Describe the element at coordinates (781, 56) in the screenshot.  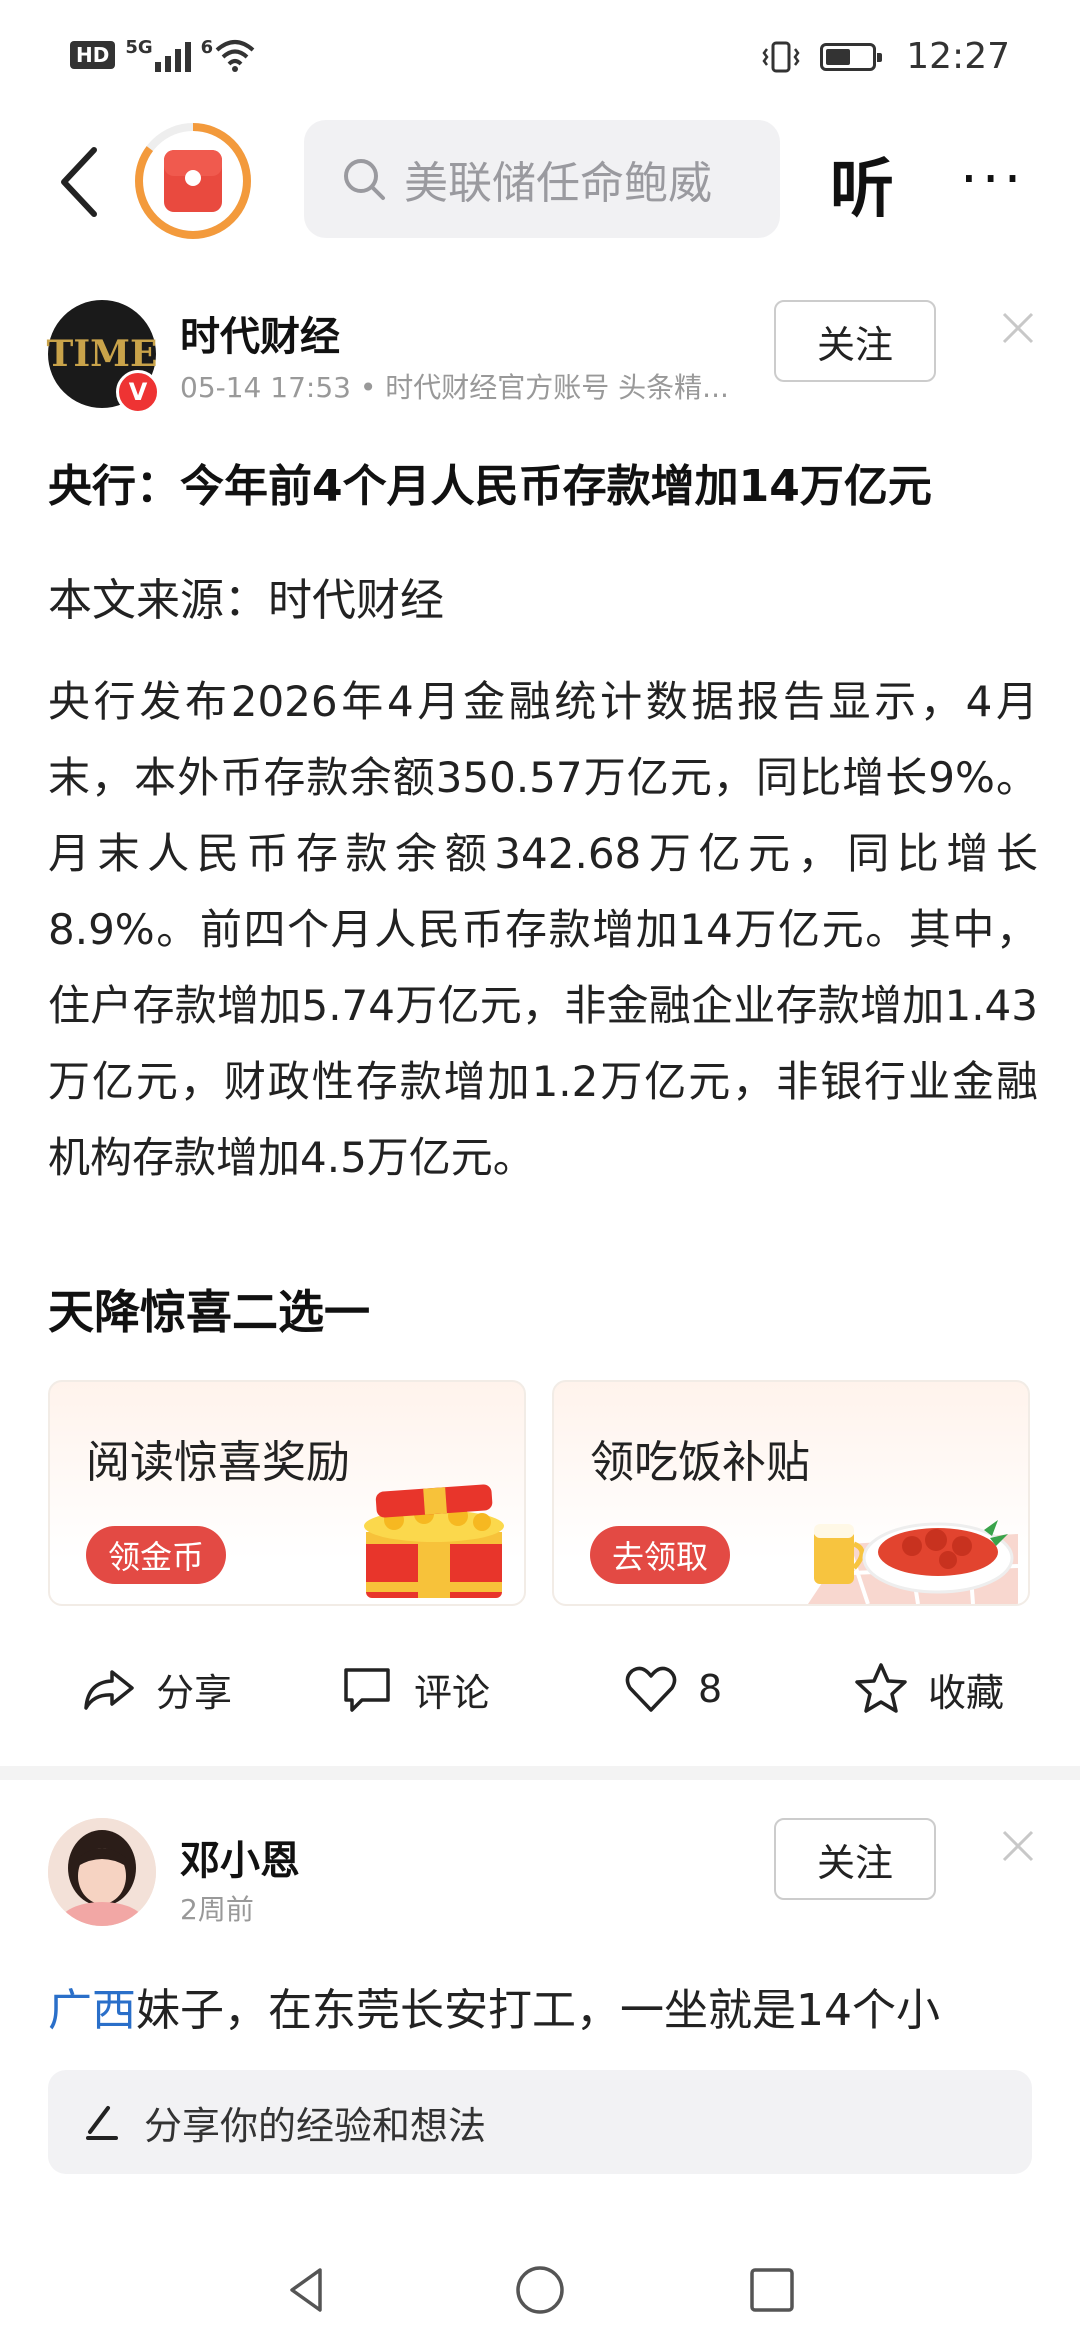
I see `vibrate-icon` at that location.